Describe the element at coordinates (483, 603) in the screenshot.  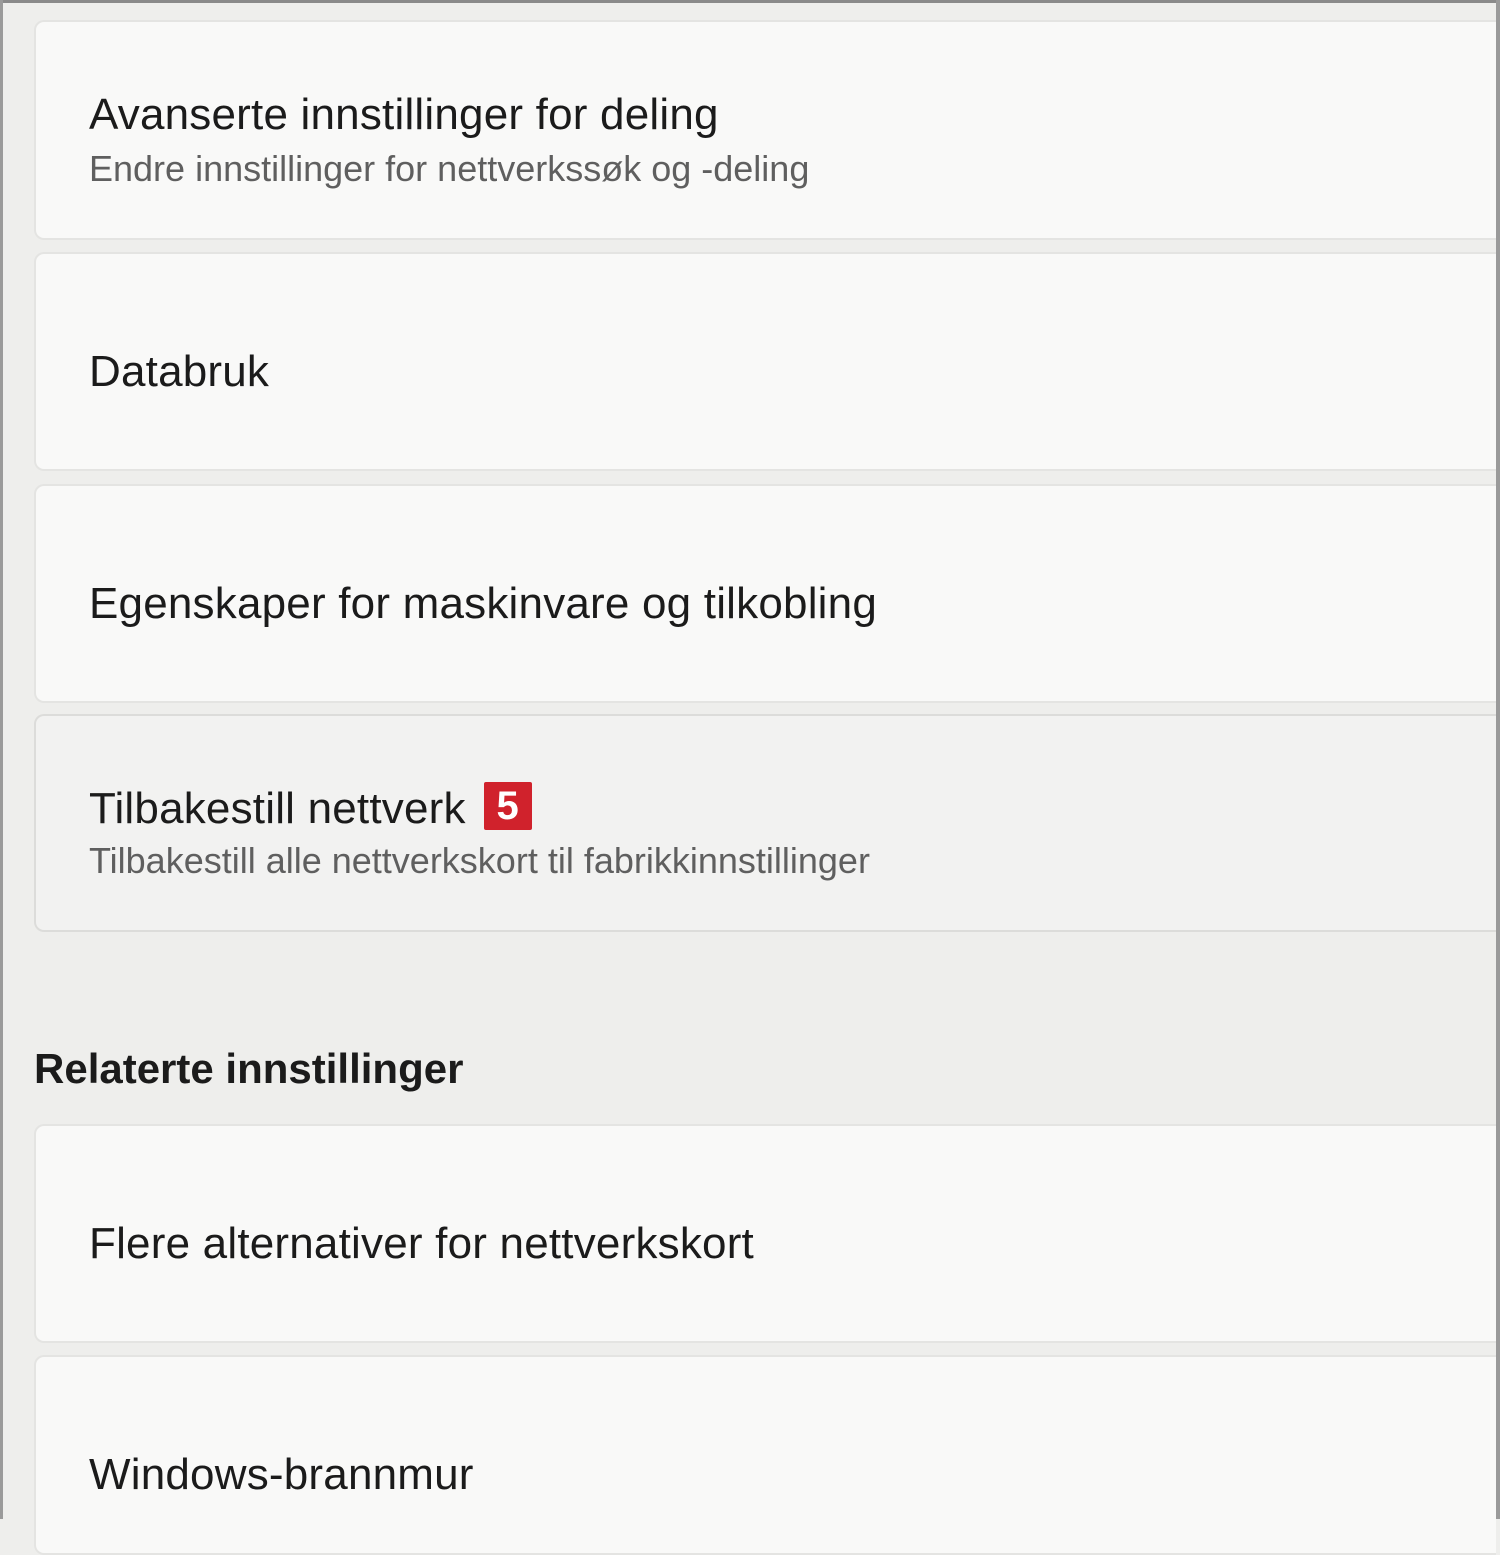
I see `hardware-connection-properties-title: Egenskaper for maskinvare og tilkobling` at that location.